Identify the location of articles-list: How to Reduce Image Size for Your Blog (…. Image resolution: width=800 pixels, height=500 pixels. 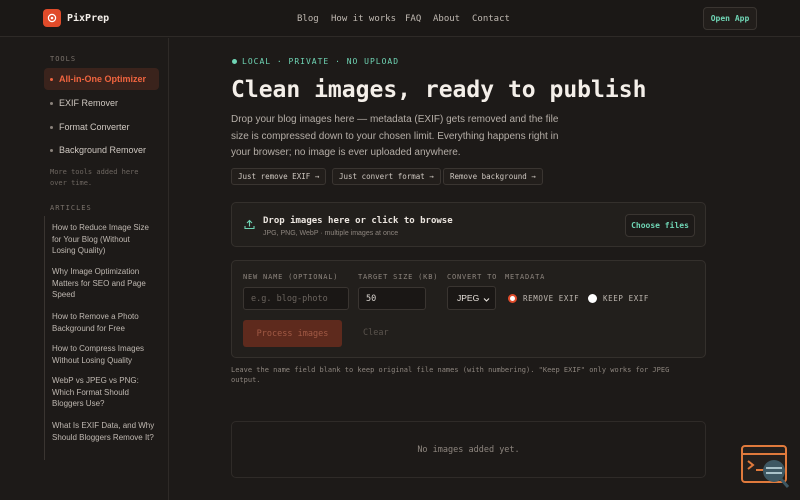
(101, 338).